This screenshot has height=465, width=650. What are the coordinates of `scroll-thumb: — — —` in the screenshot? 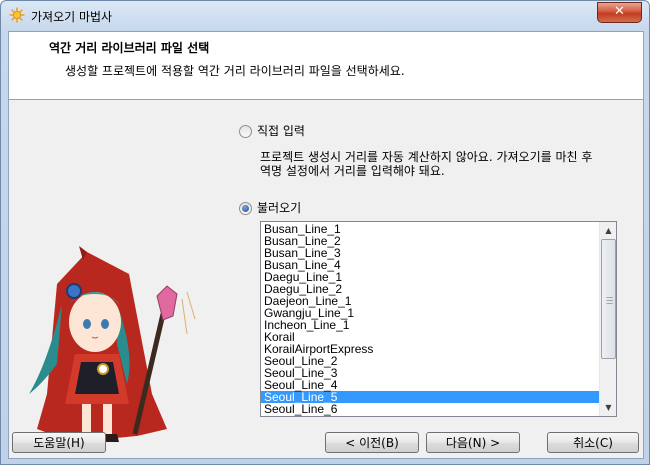 It's located at (608, 299).